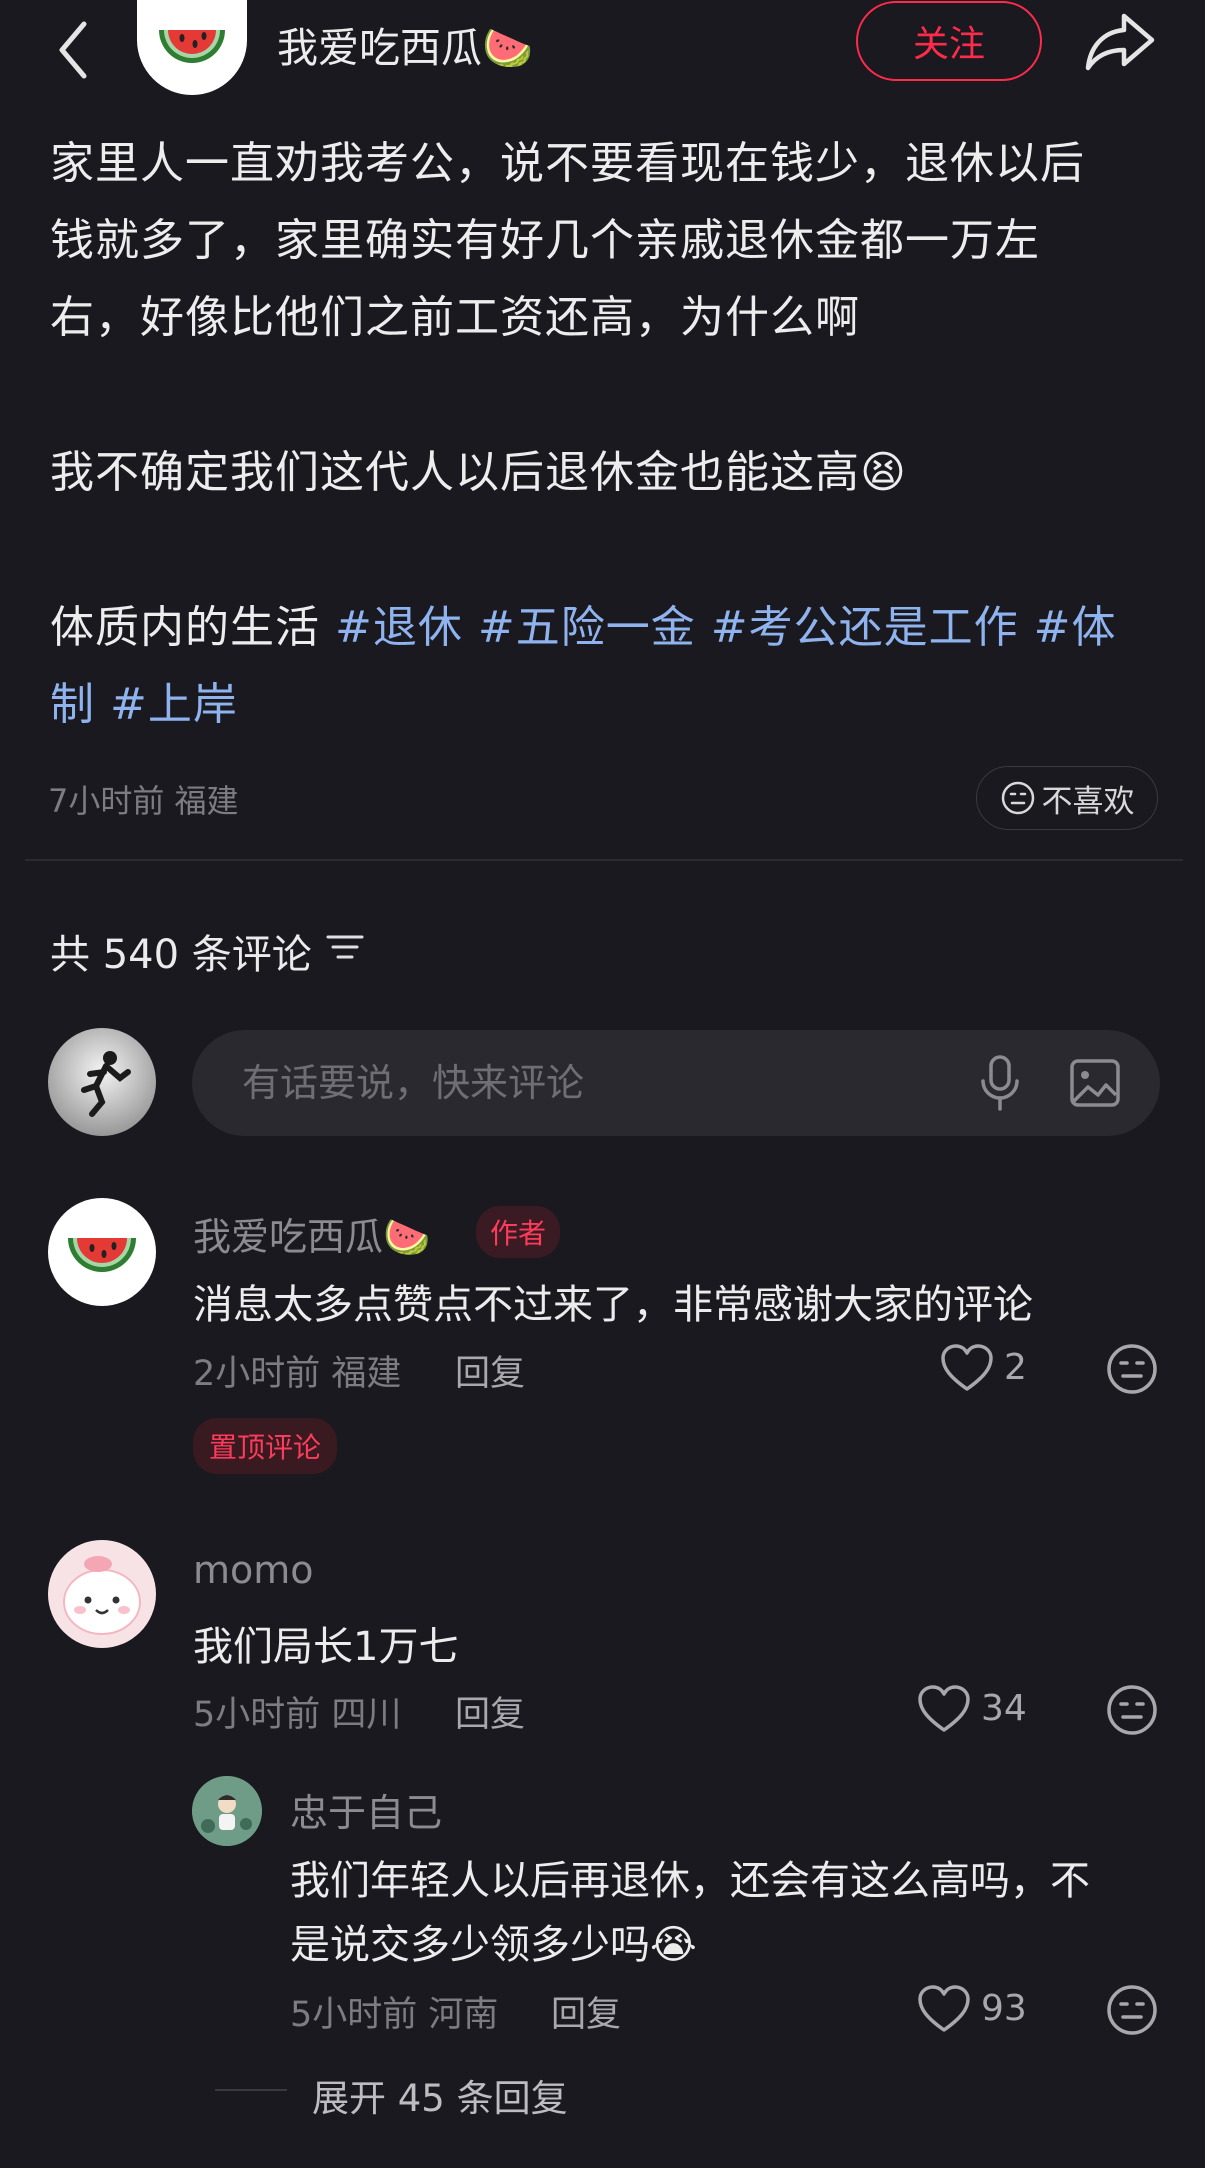 This screenshot has height=2168, width=1205. Describe the element at coordinates (604, 860) in the screenshot. I see `divider` at that location.